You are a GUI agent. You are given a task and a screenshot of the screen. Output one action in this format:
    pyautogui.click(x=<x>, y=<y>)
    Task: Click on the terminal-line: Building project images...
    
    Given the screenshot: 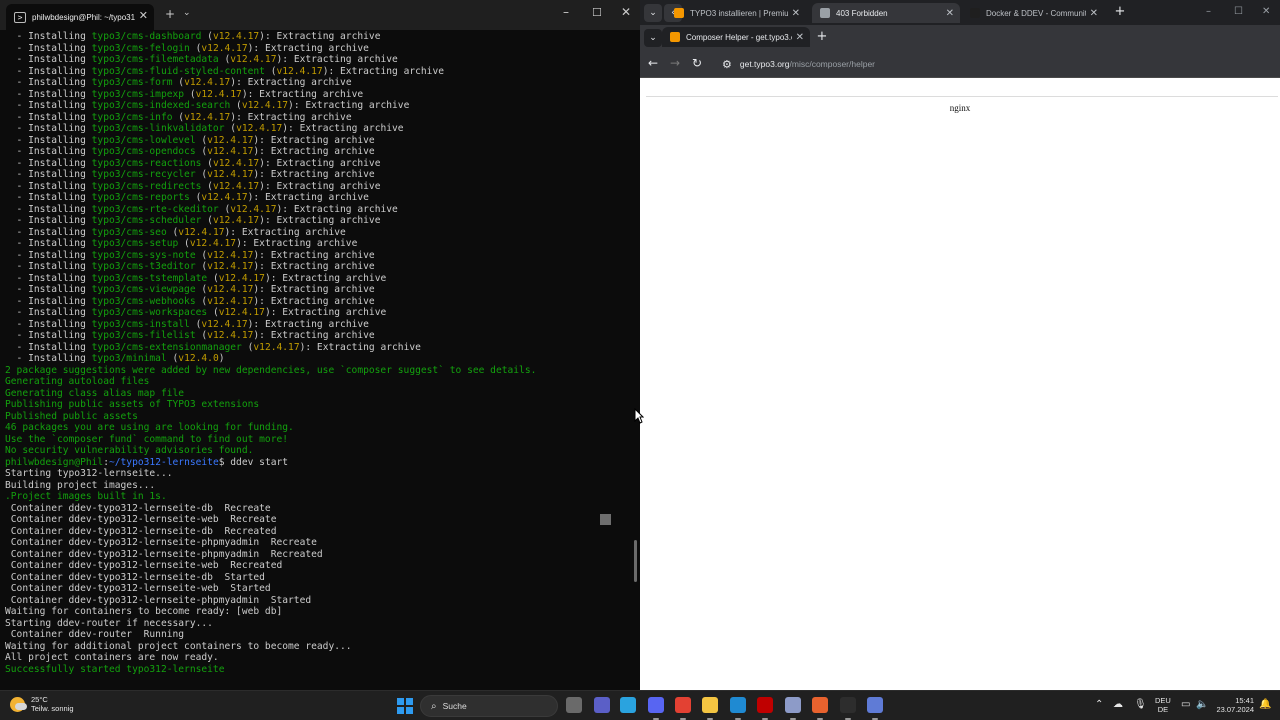 What is the action you would take?
    pyautogui.click(x=320, y=486)
    